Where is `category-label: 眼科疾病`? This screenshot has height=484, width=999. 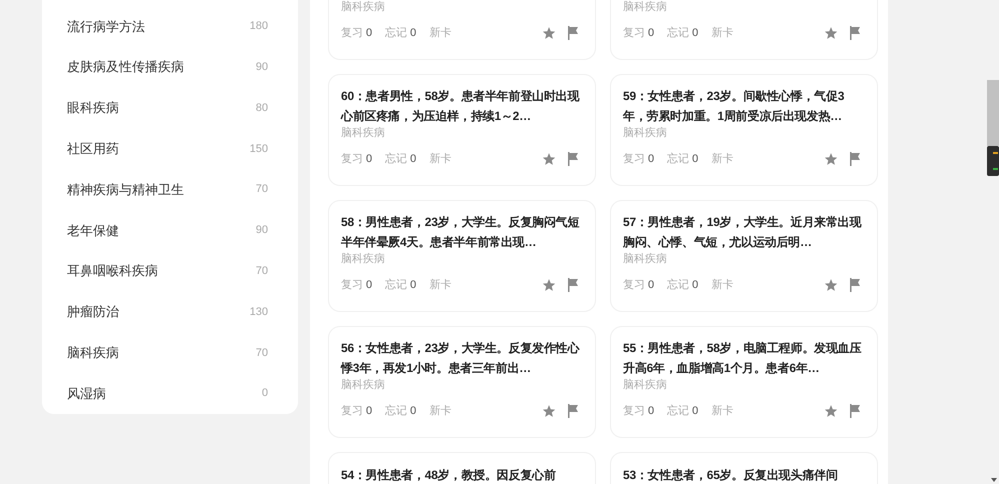 category-label: 眼科疾病 is located at coordinates (93, 108).